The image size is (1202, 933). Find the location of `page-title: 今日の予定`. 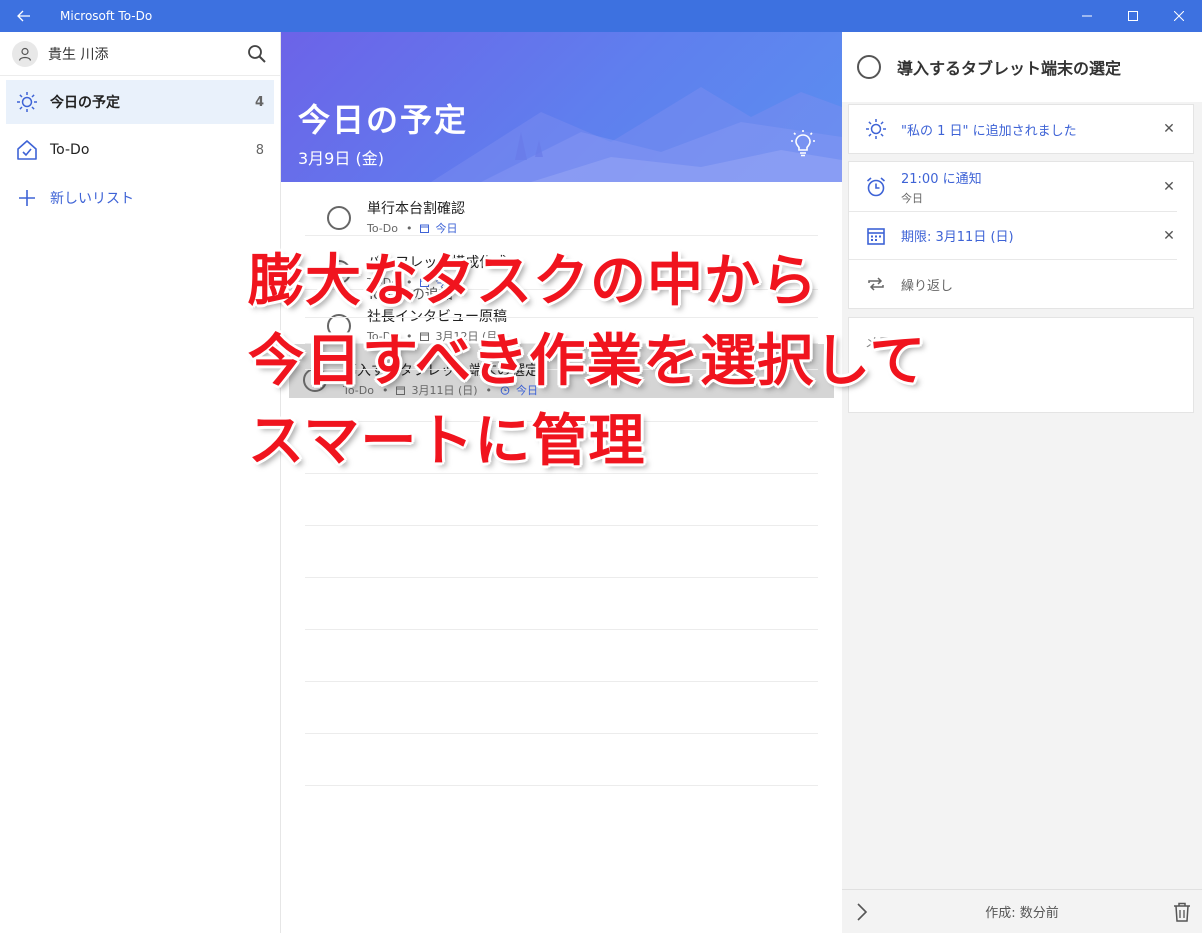

page-title: 今日の予定 is located at coordinates (383, 120).